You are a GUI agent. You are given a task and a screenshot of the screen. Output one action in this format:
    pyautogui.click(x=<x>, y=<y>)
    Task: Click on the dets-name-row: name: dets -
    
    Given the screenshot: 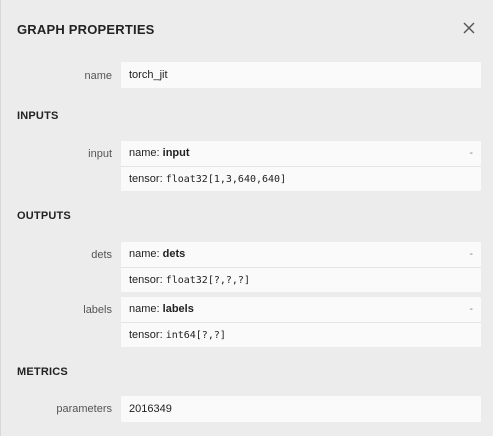 What is the action you would take?
    pyautogui.click(x=301, y=254)
    